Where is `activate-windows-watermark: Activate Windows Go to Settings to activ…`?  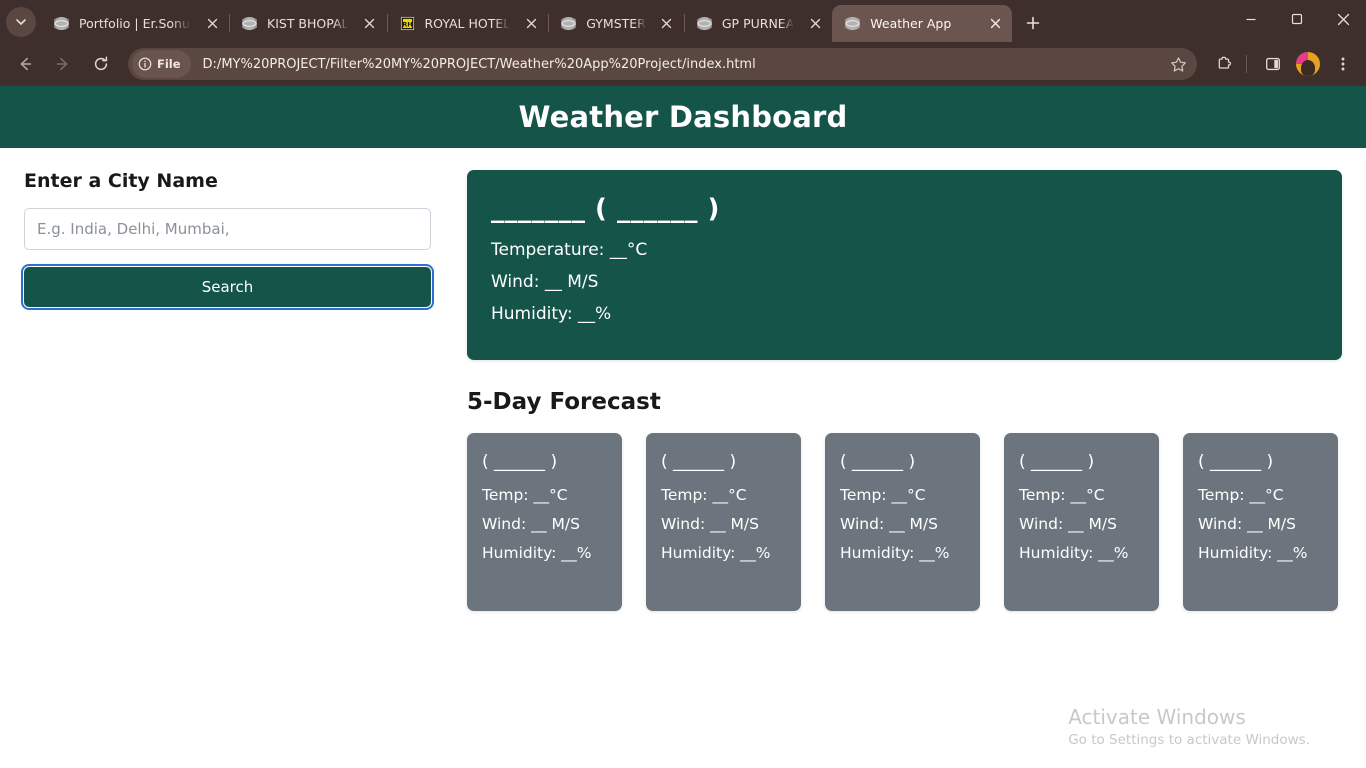
activate-windows-watermark: Activate Windows Go to Settings to activ… is located at coordinates (1189, 726).